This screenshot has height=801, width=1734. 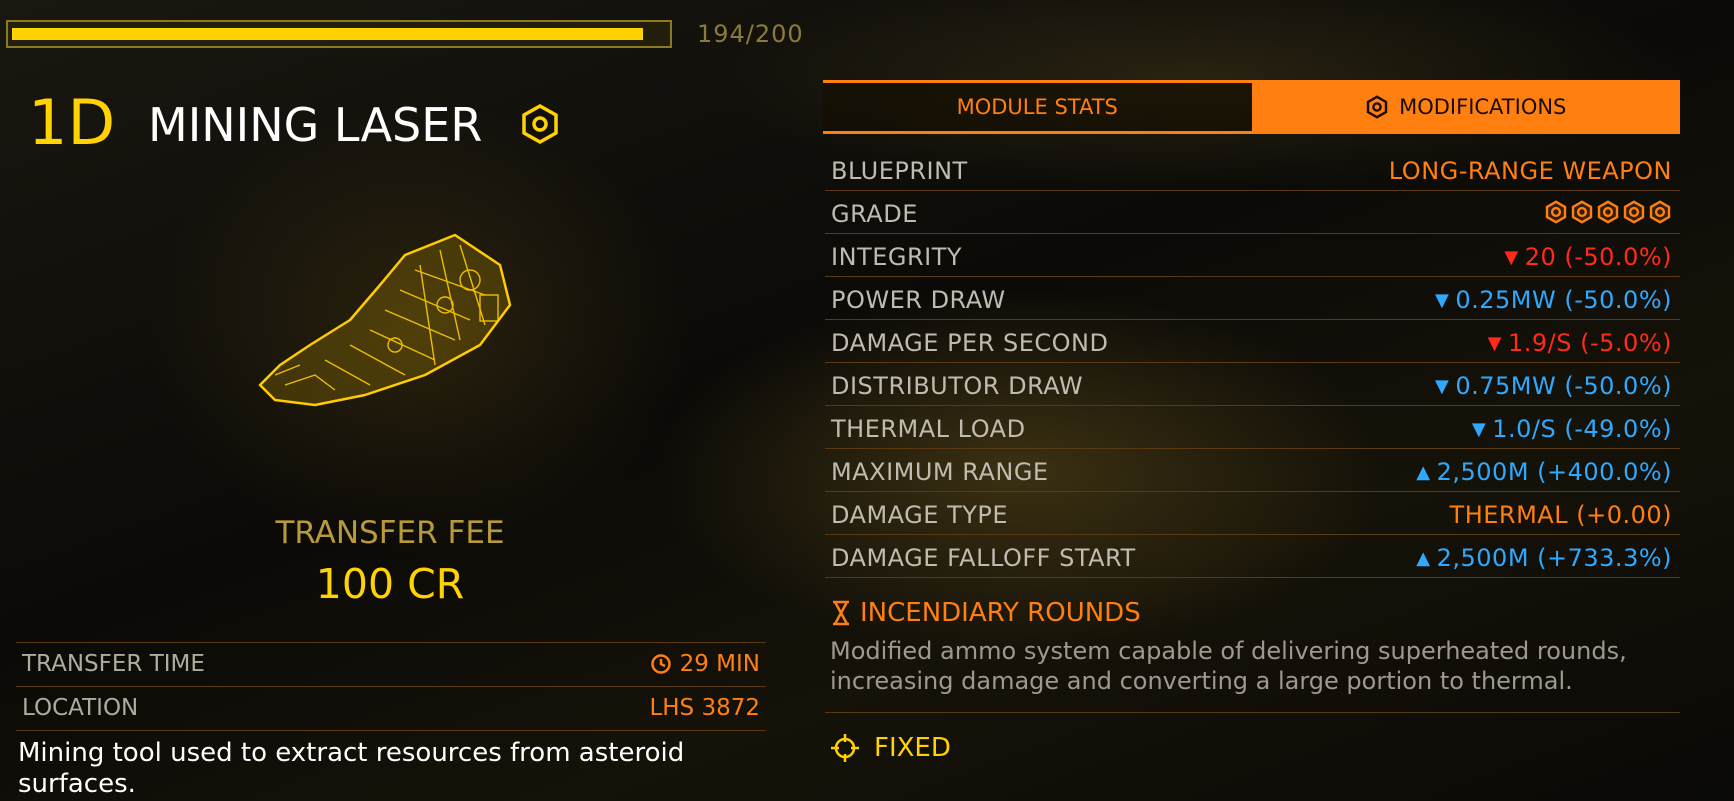 What do you see at coordinates (1563, 386) in the screenshot?
I see `stat-value: 0.75MW (-50.0%)` at bounding box center [1563, 386].